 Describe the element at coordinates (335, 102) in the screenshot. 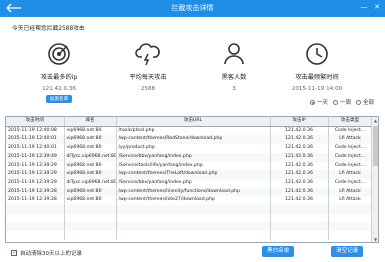

I see `radio-icon` at that location.